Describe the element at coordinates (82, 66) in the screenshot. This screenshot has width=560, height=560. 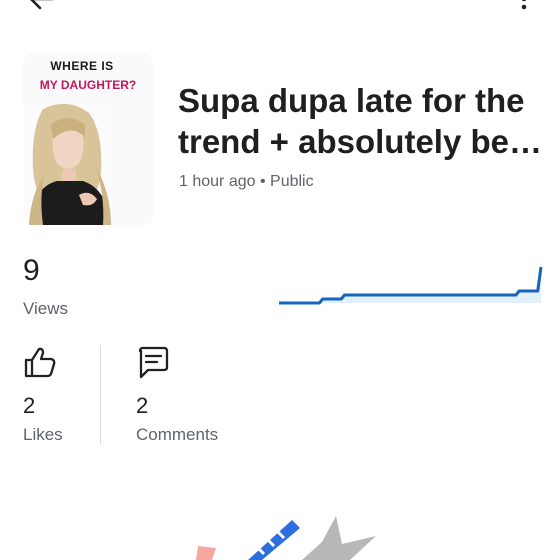
I see `thumbnail-caption-line1: WHERE IS` at that location.